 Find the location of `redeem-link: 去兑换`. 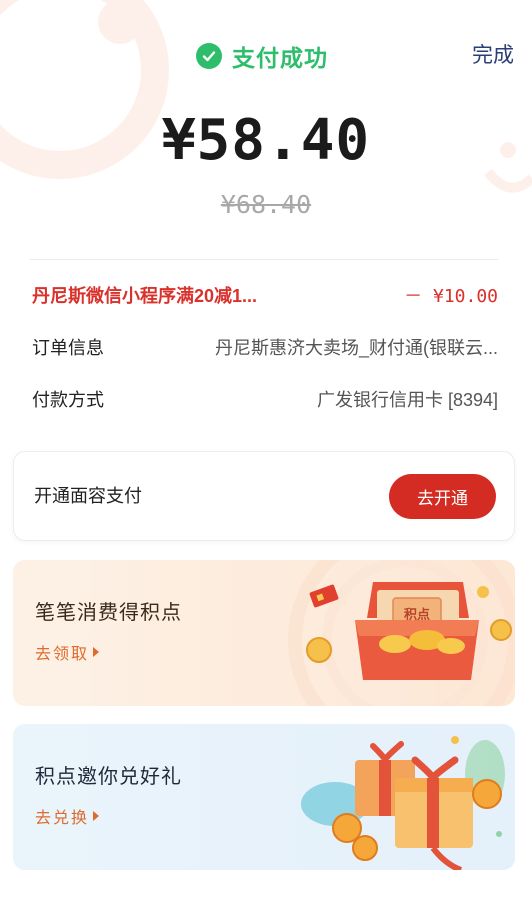

redeem-link: 去兑换 is located at coordinates (67, 816).